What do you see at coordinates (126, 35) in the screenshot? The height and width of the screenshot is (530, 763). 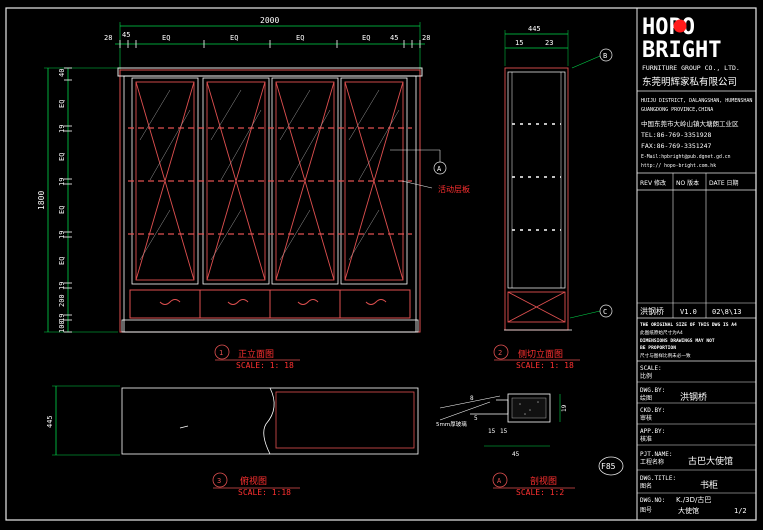 I see `dim-w-1: 45` at bounding box center [126, 35].